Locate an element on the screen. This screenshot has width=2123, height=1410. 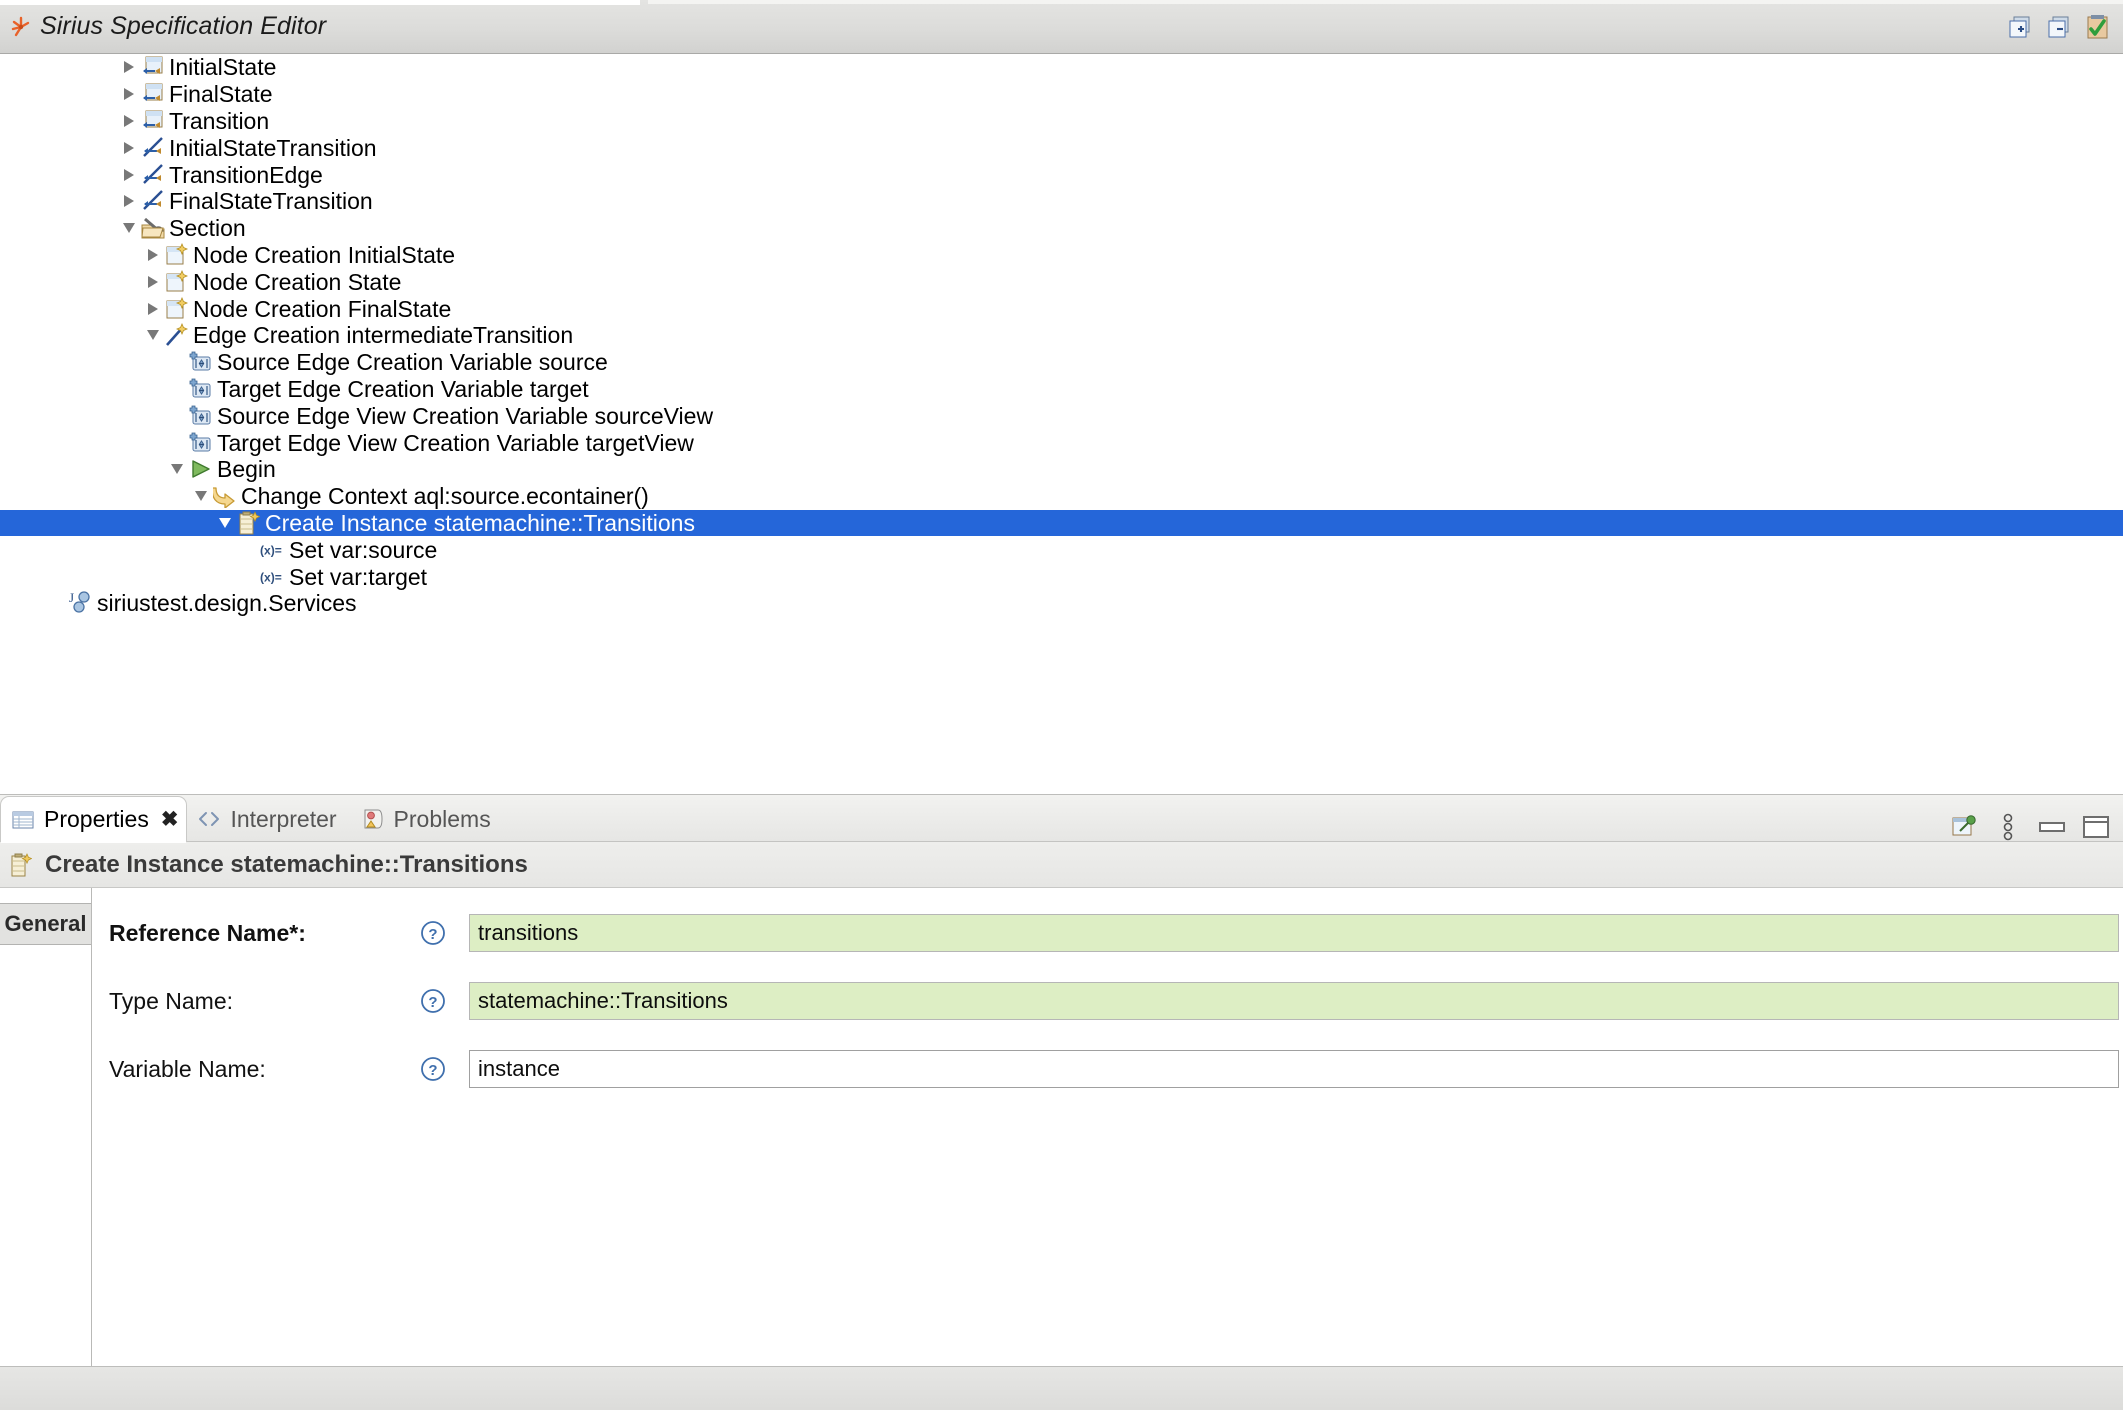
tree-row: Node Creation InitialState is located at coordinates (1061, 255).